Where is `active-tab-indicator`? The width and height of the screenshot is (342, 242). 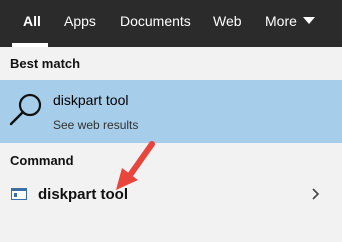
active-tab-indicator is located at coordinates (30, 45).